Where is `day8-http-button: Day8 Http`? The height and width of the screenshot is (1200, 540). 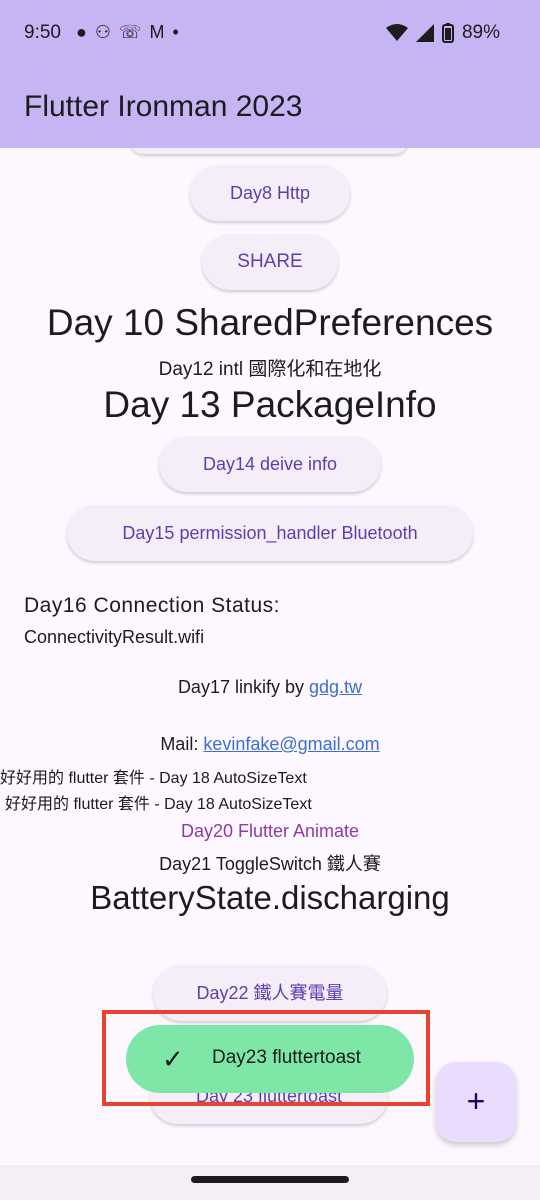 day8-http-button: Day8 Http is located at coordinates (270, 193).